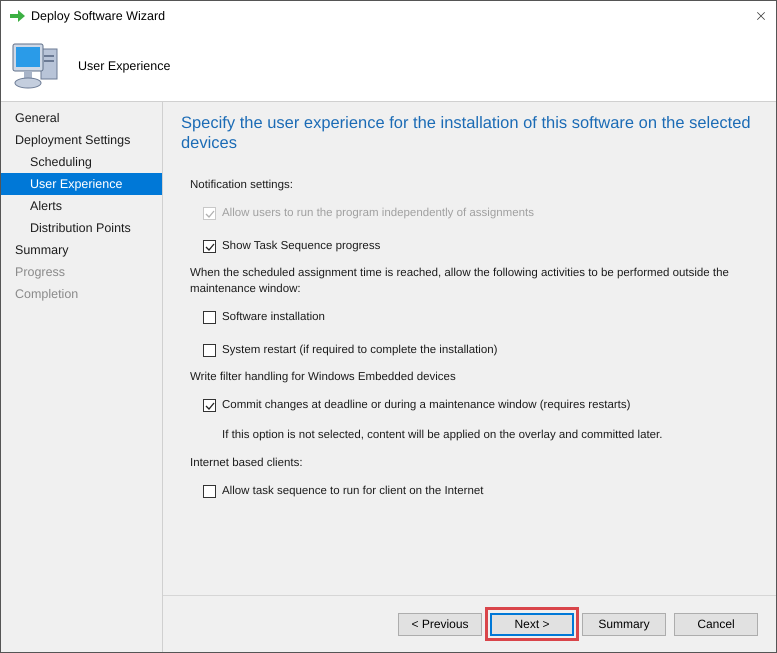 Image resolution: width=777 pixels, height=653 pixels. I want to click on section-label: Internet based clients:, so click(247, 463).